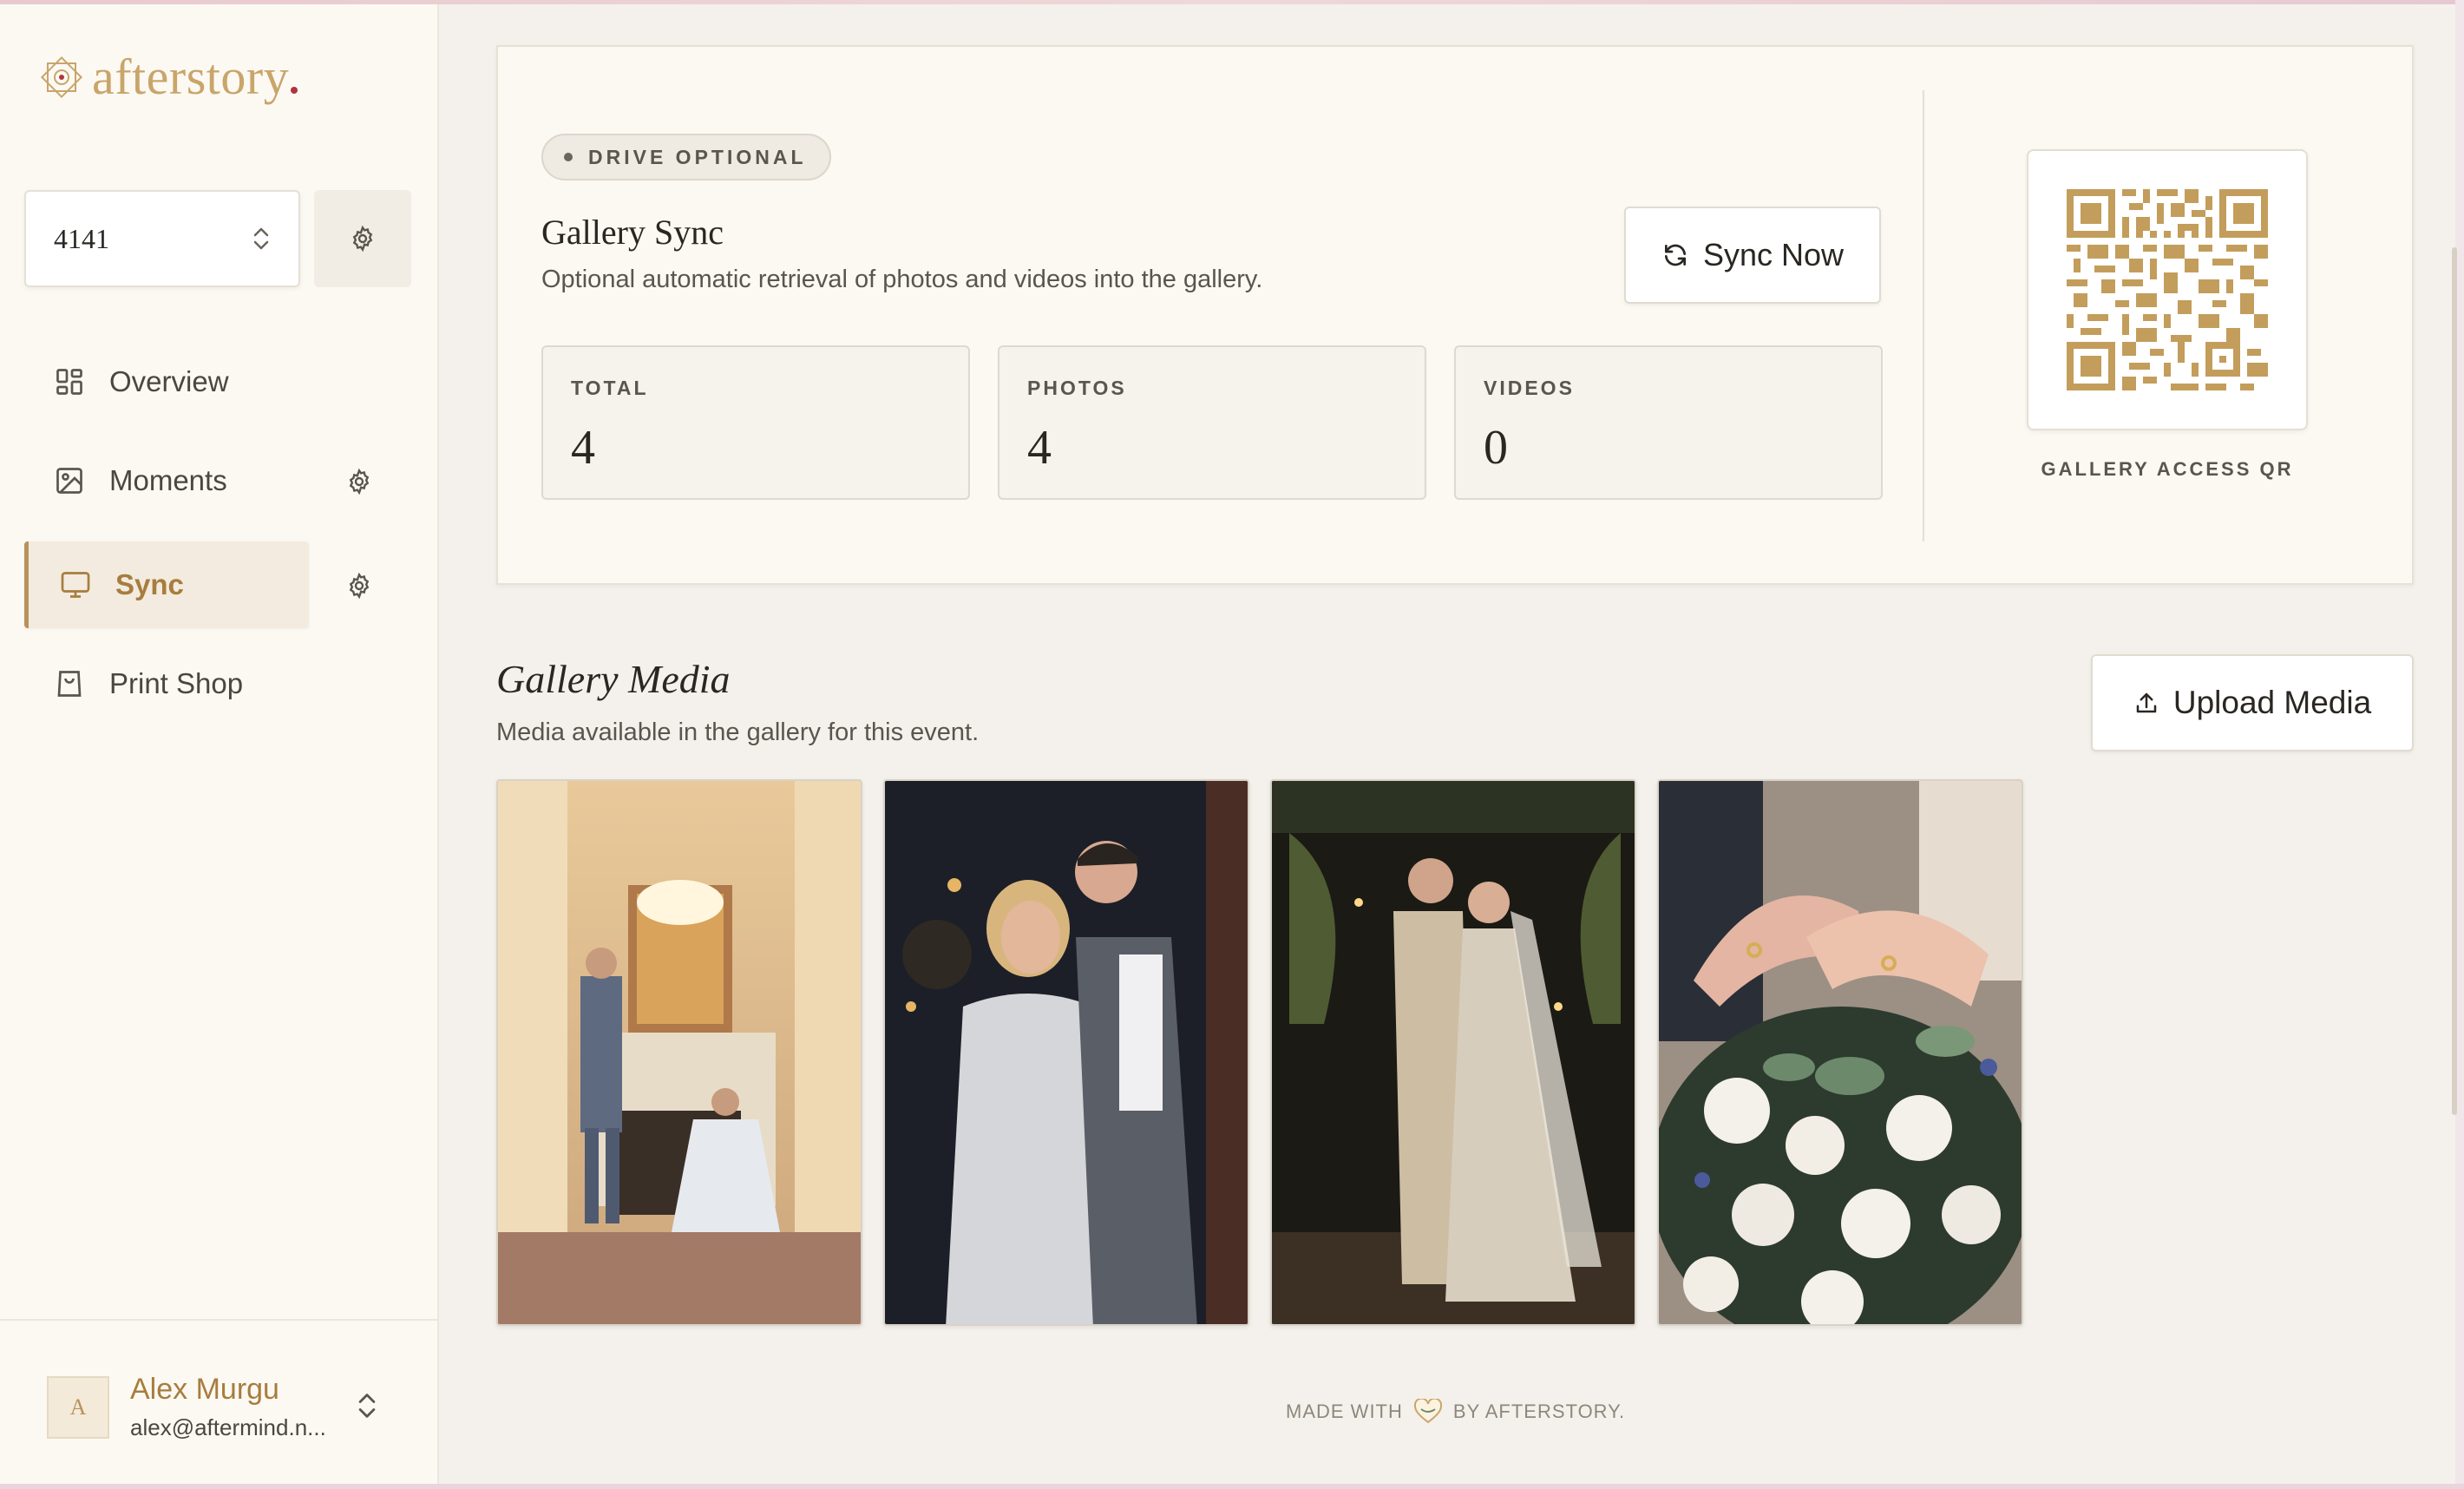  Describe the element at coordinates (204, 1389) in the screenshot. I see `user-name: Alex Murgu` at that location.